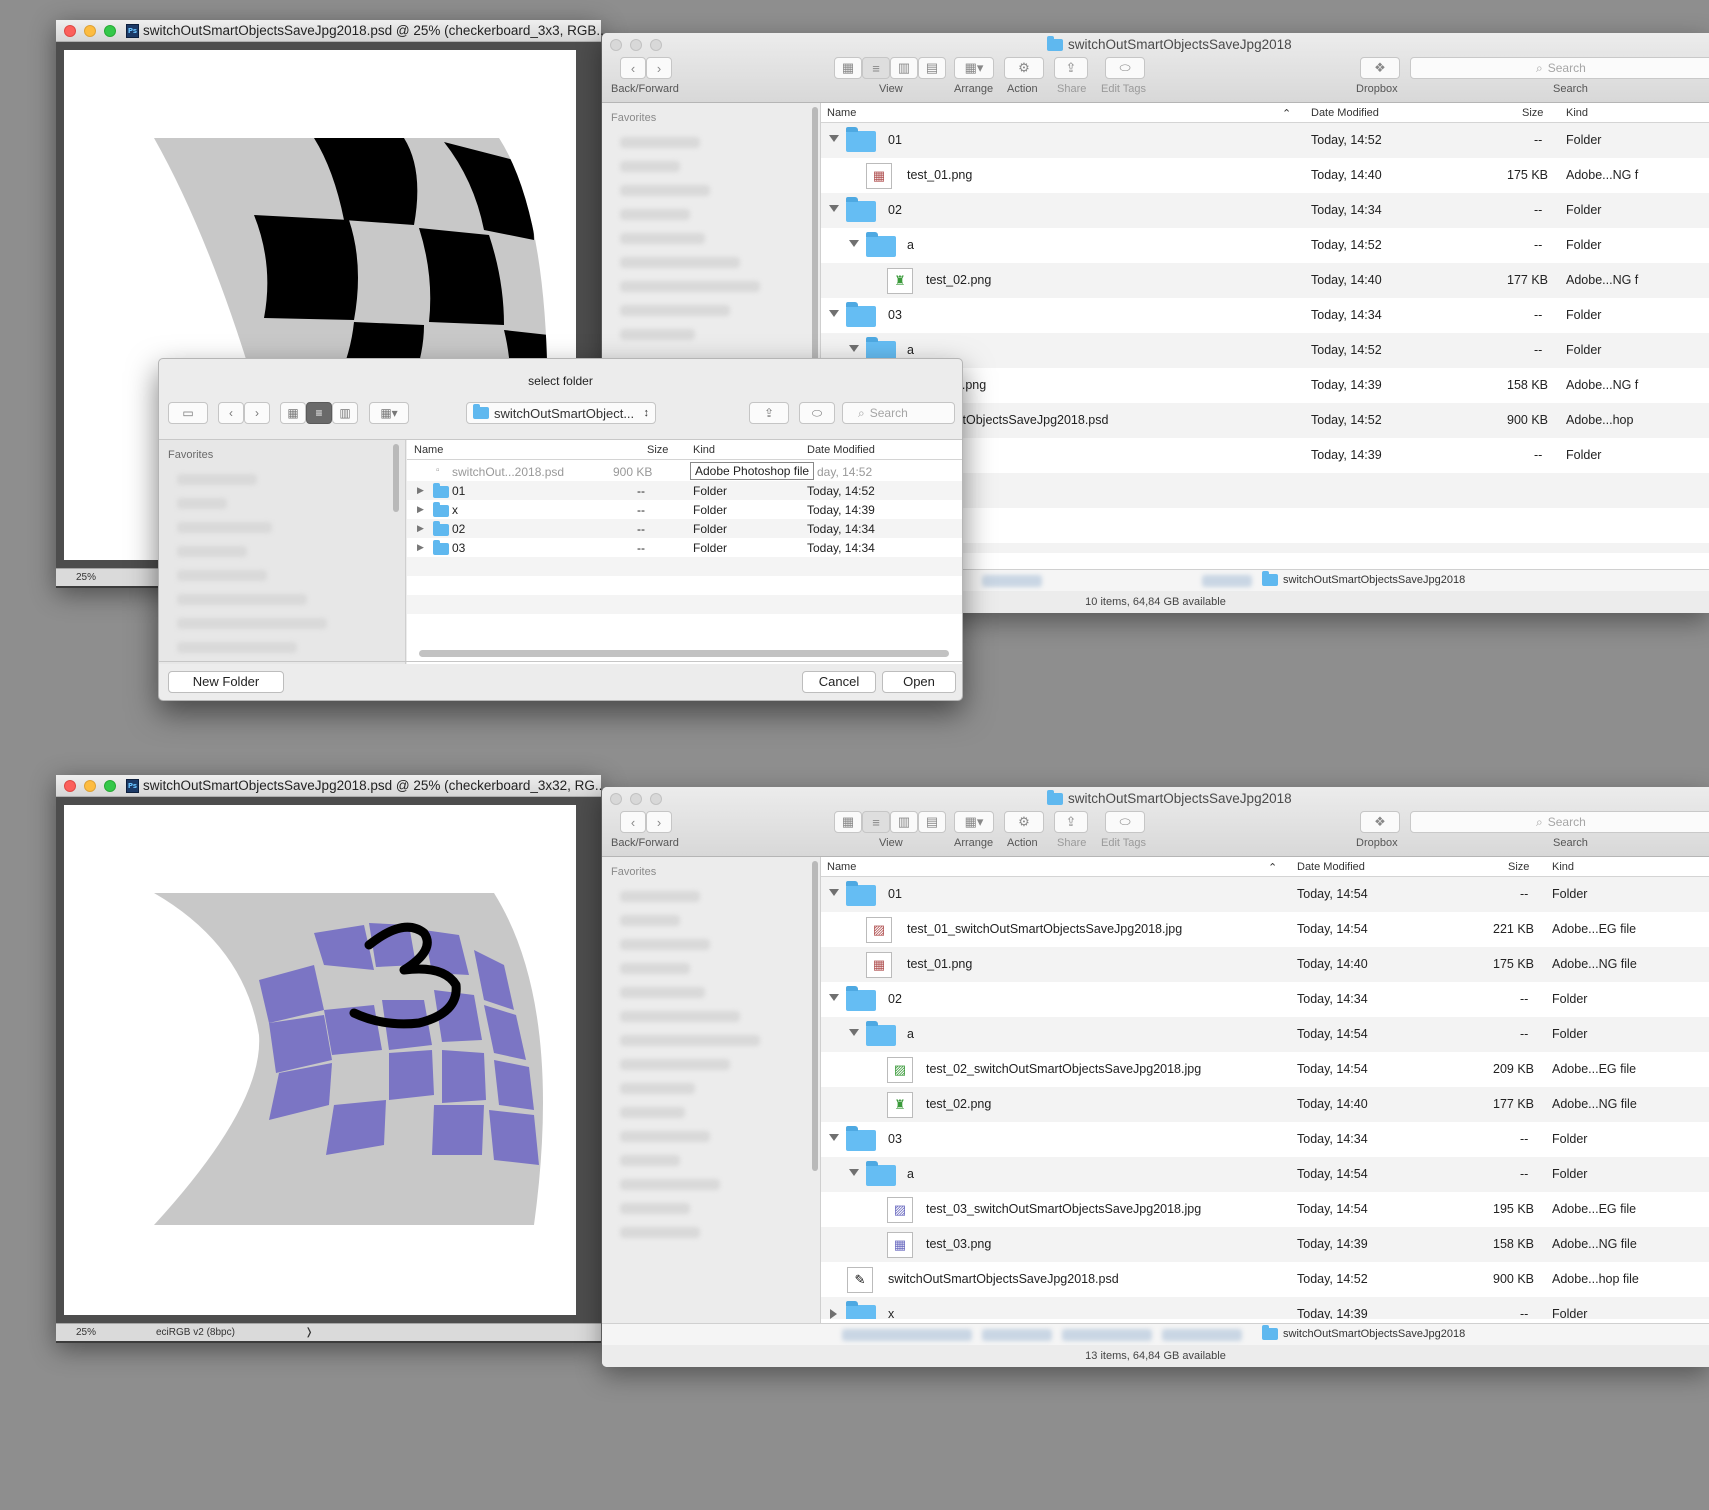 This screenshot has height=1510, width=1709. I want to click on sidebar-toggle-button: ▭, so click(188, 413).